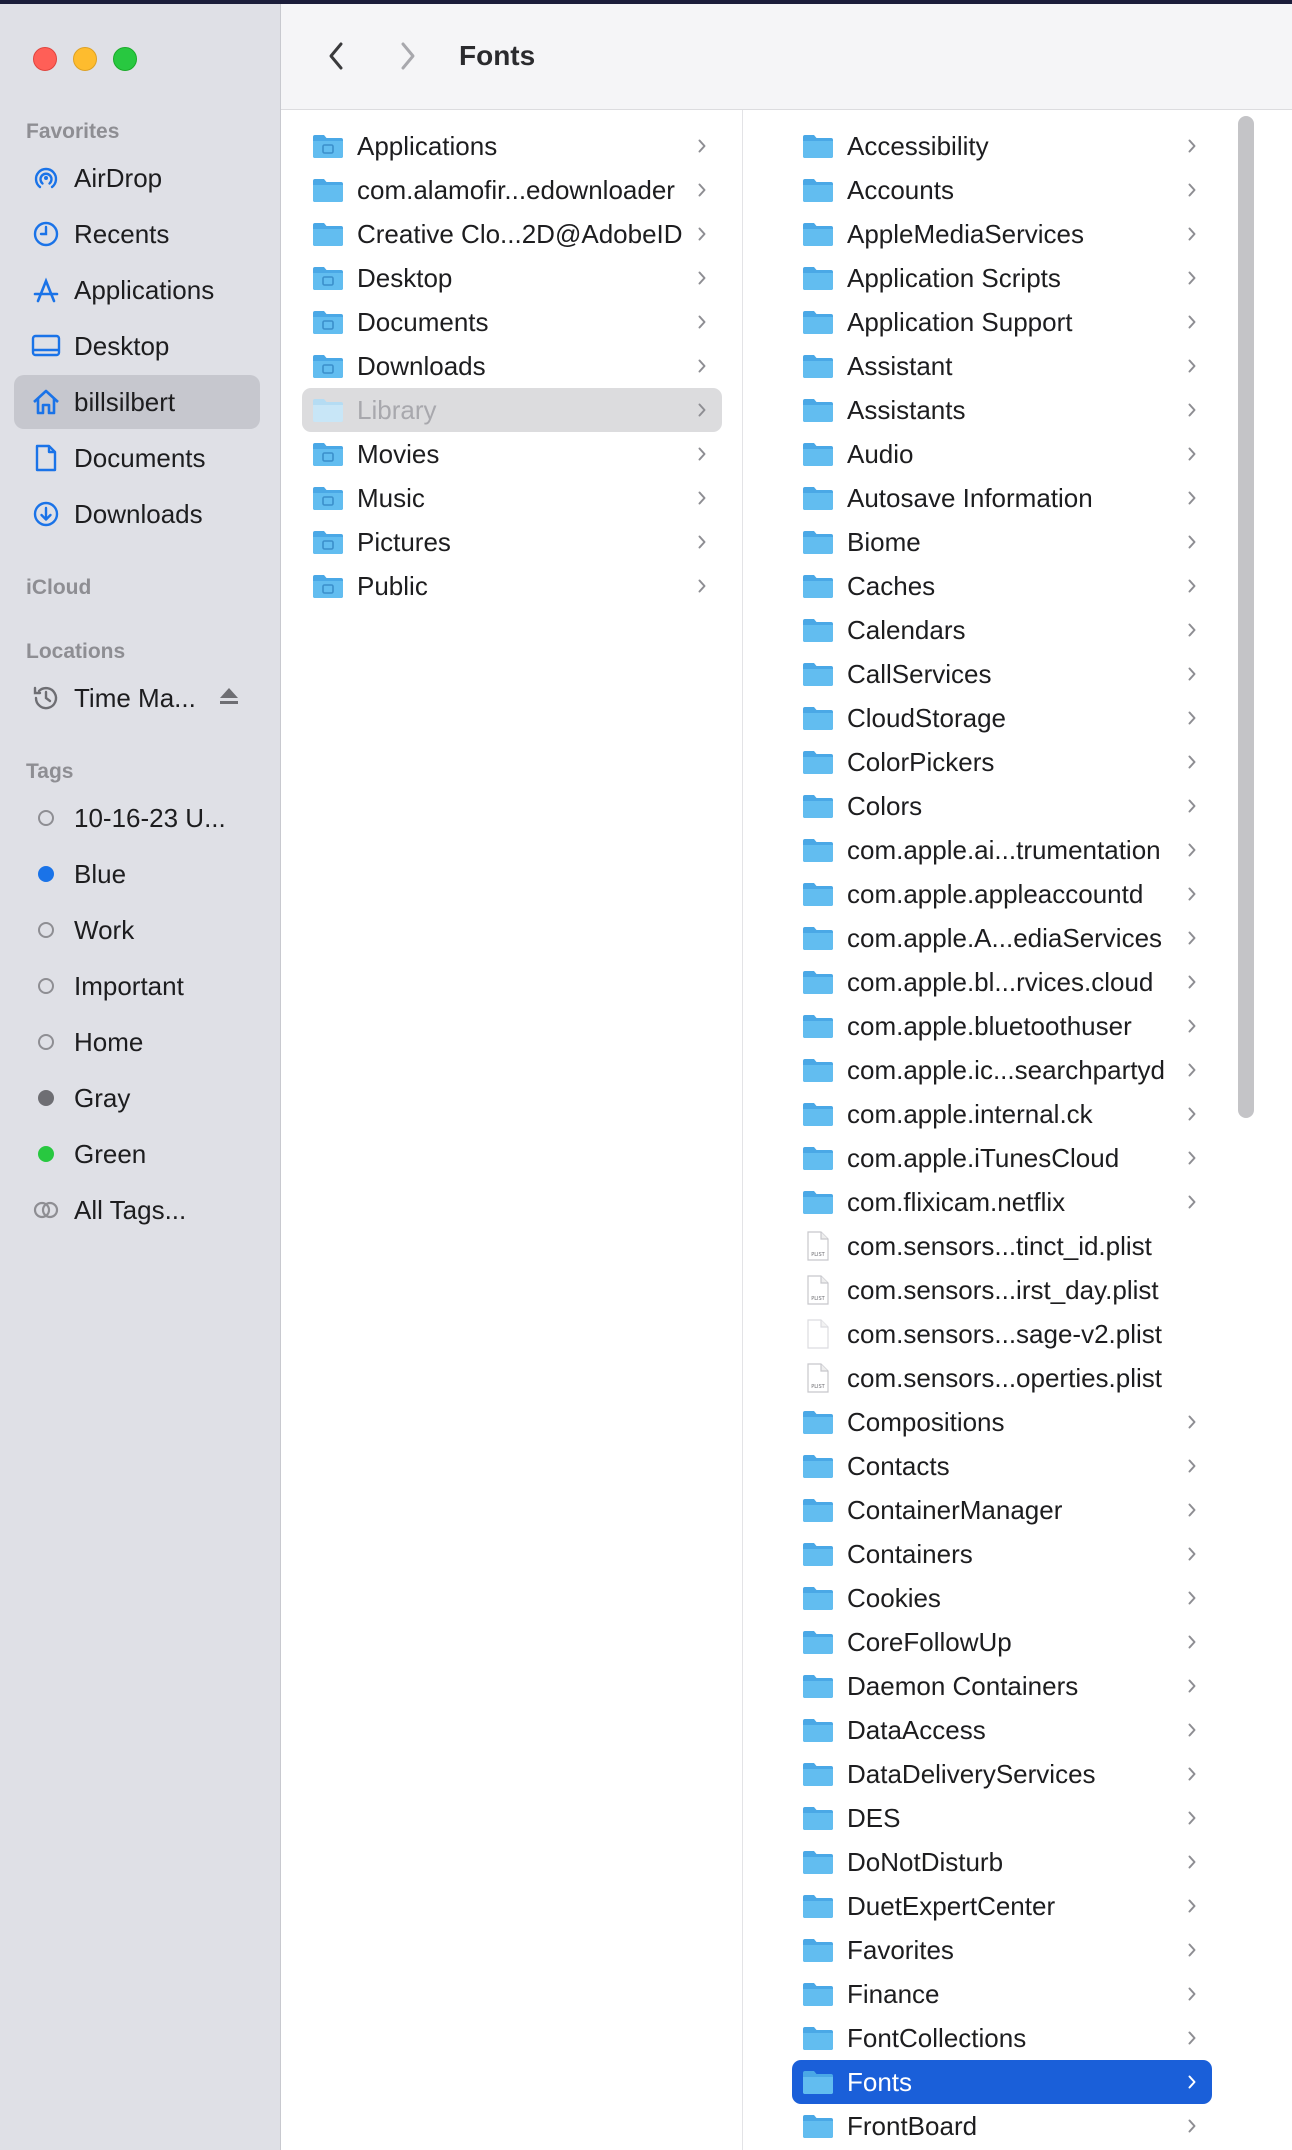 The height and width of the screenshot is (2150, 1292). What do you see at coordinates (1002, 1906) in the screenshot?
I see `list-item-duetexpertcenter: DuetExpertCenter` at bounding box center [1002, 1906].